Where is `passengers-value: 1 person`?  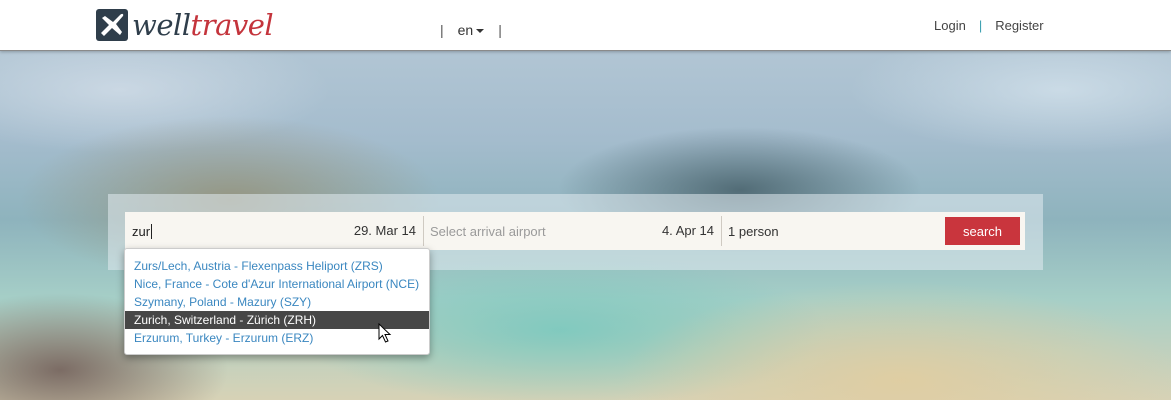 passengers-value: 1 person is located at coordinates (753, 231).